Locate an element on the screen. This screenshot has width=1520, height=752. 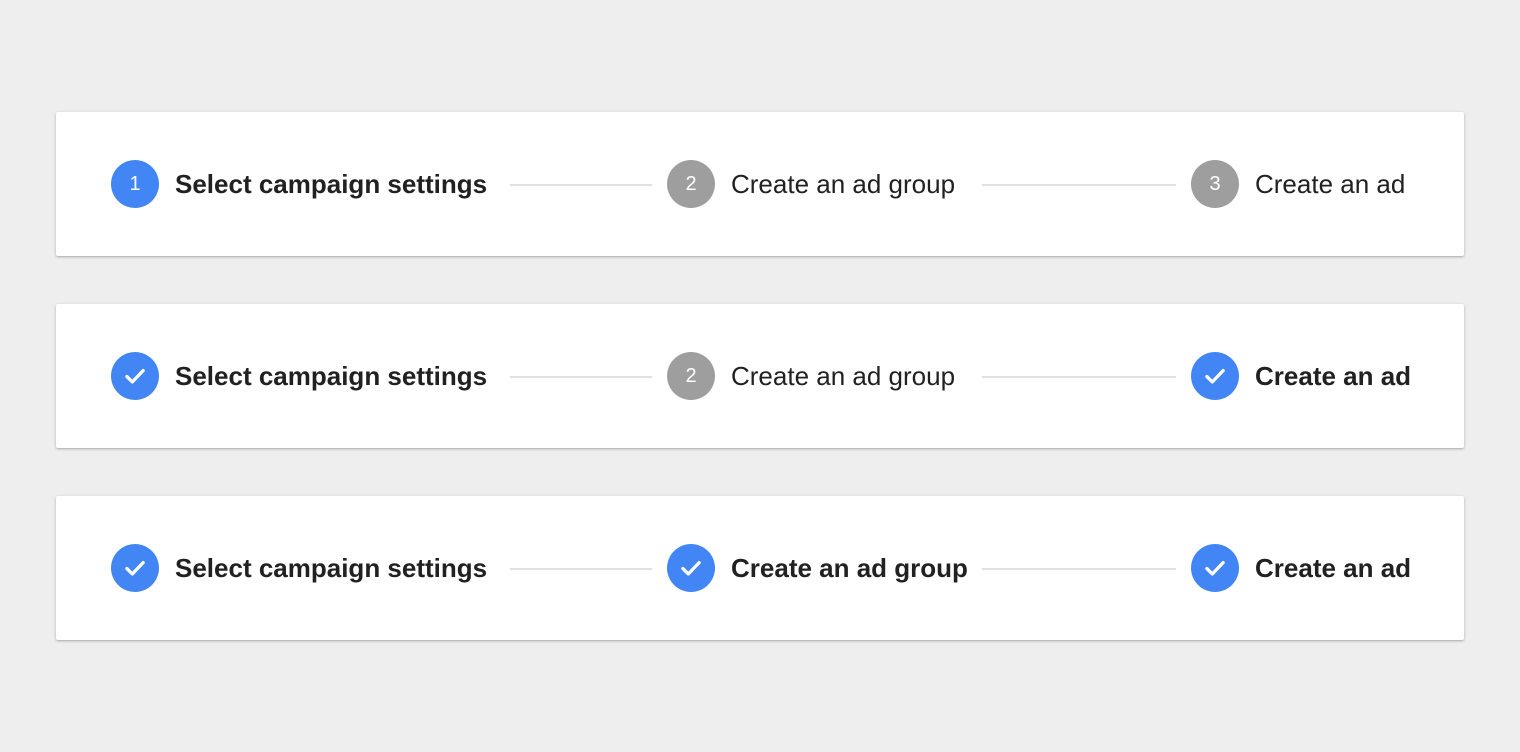
step-create-ad-group: Create an ad group is located at coordinates (817, 568).